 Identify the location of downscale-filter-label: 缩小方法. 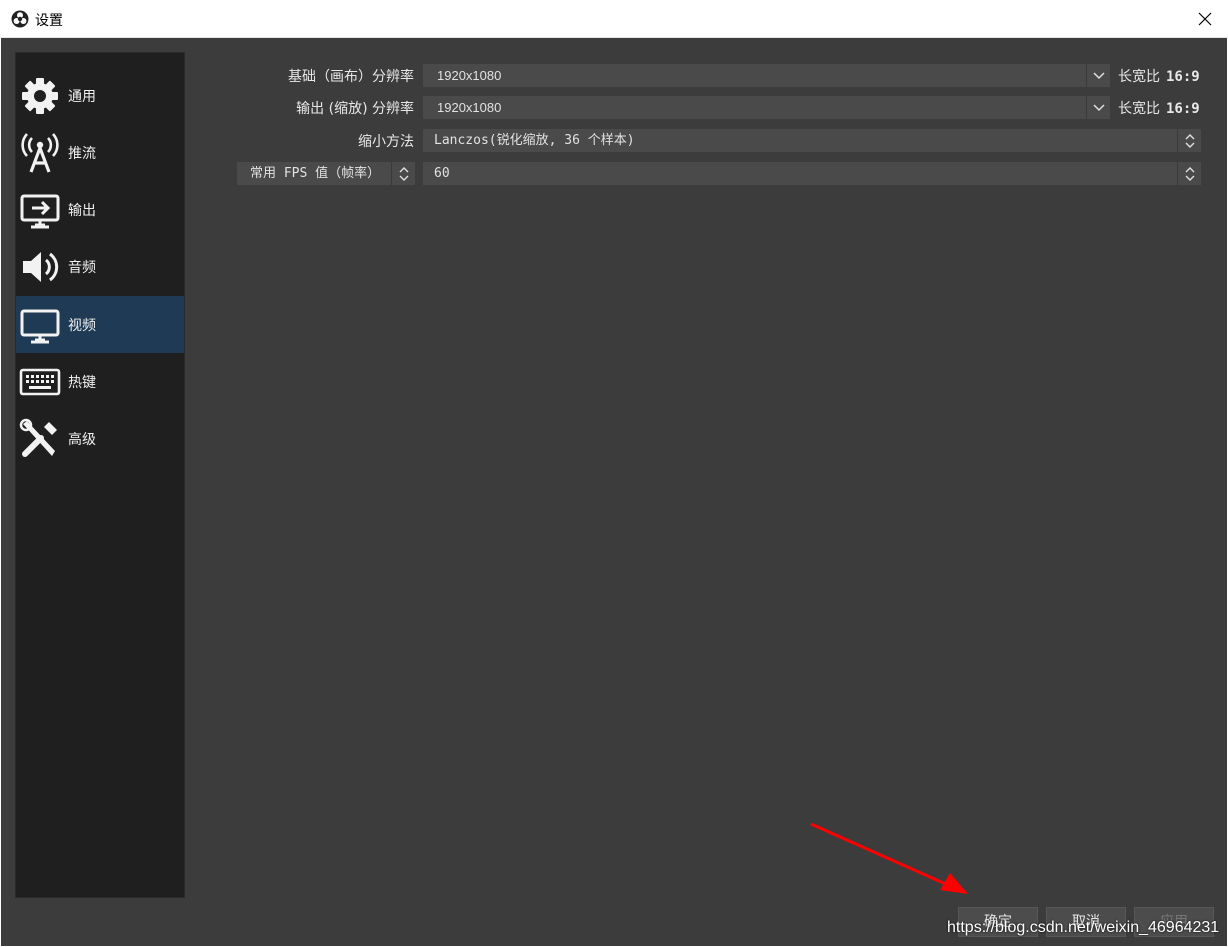
(386, 142).